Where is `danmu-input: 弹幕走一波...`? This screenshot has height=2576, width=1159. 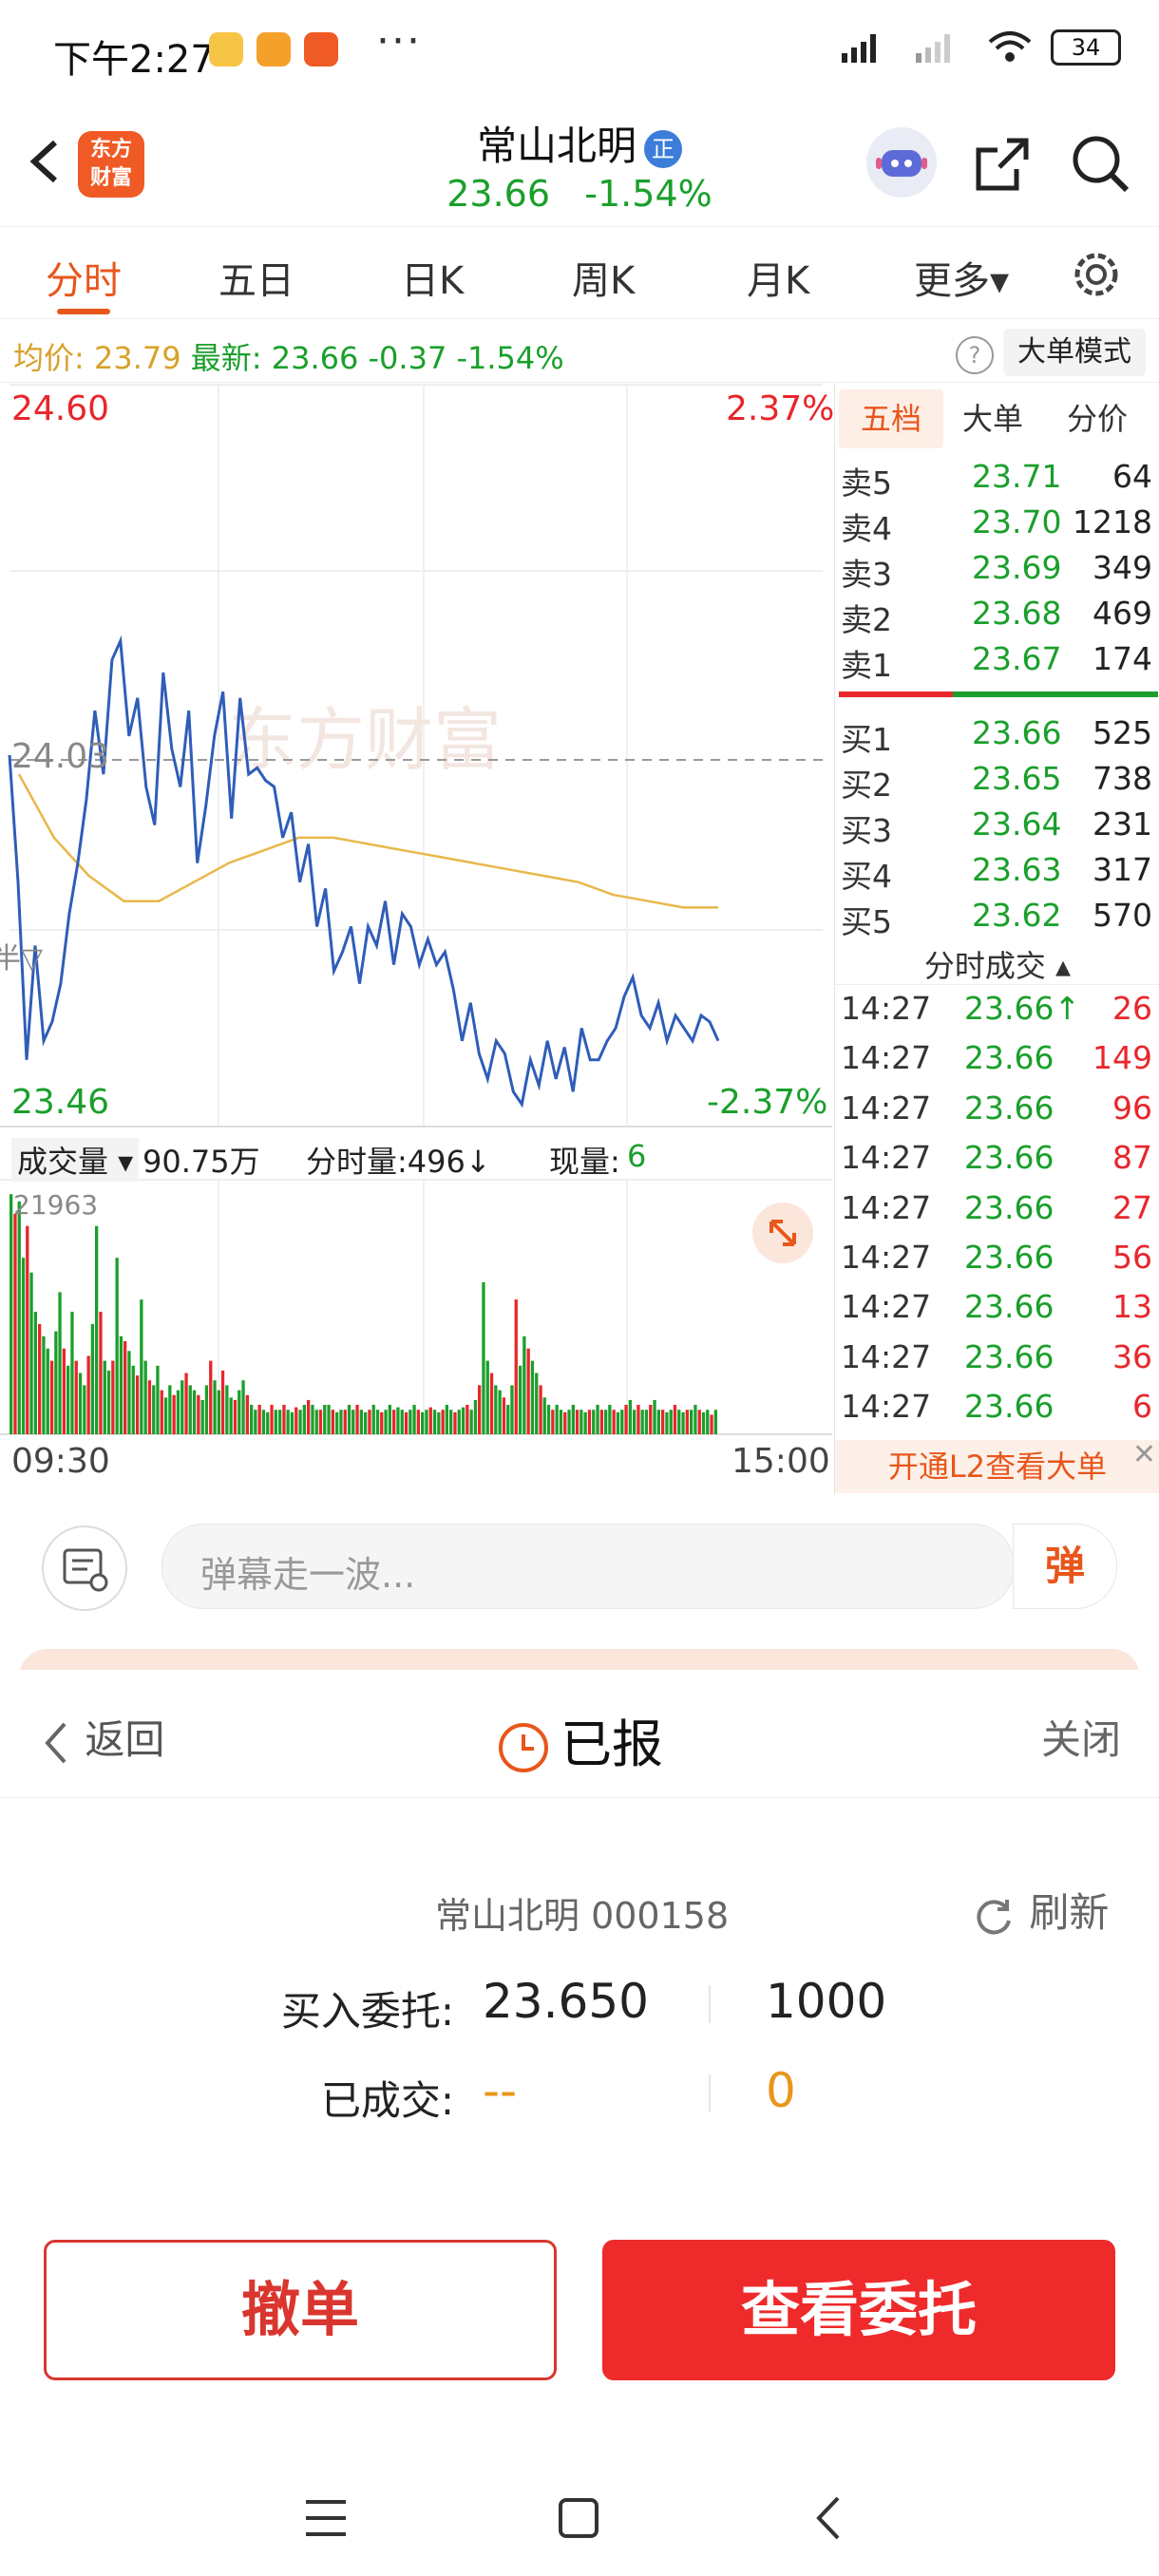
danmu-input: 弹幕走一波... is located at coordinates (588, 1566).